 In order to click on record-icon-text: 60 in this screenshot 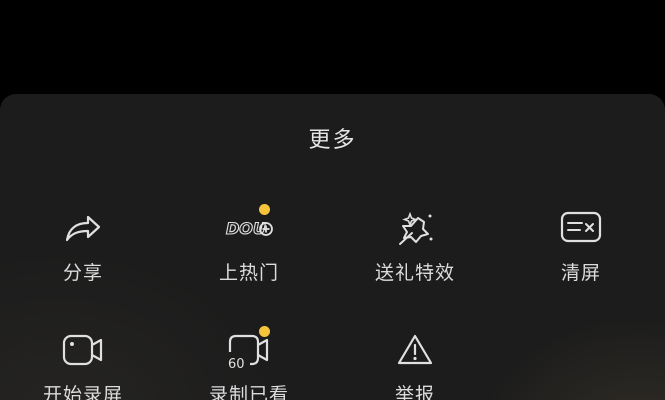, I will do `click(236, 364)`.